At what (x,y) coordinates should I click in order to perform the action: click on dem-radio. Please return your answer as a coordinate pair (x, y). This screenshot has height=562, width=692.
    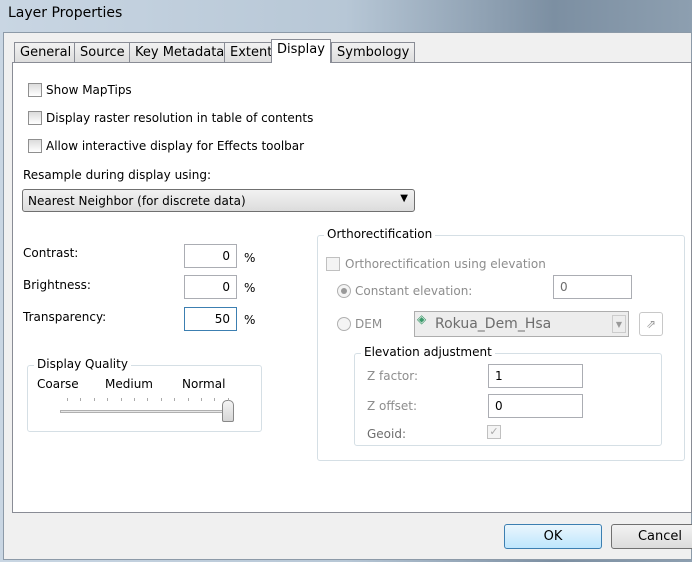
    Looking at the image, I should click on (344, 324).